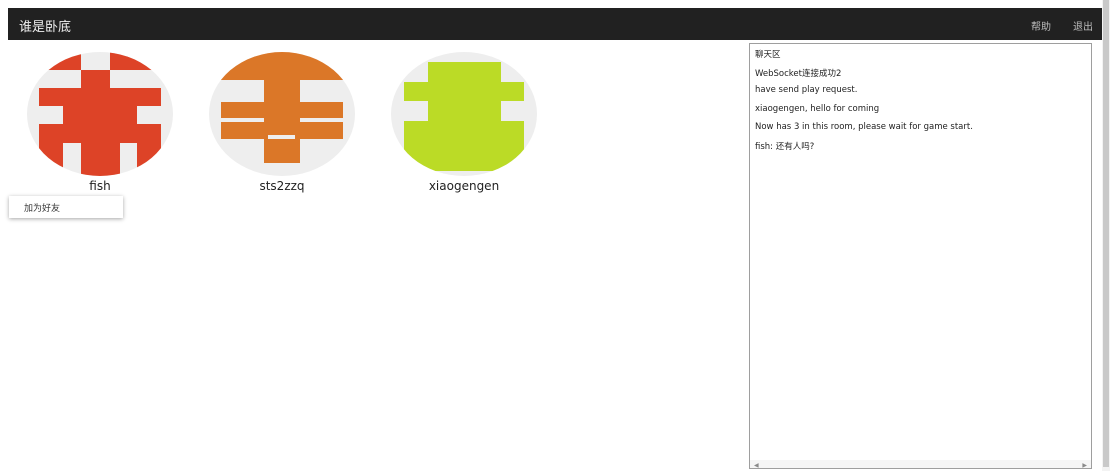 Image resolution: width=1110 pixels, height=471 pixels. Describe the element at coordinates (806, 90) in the screenshot. I see `chat-message: have send play request.` at that location.